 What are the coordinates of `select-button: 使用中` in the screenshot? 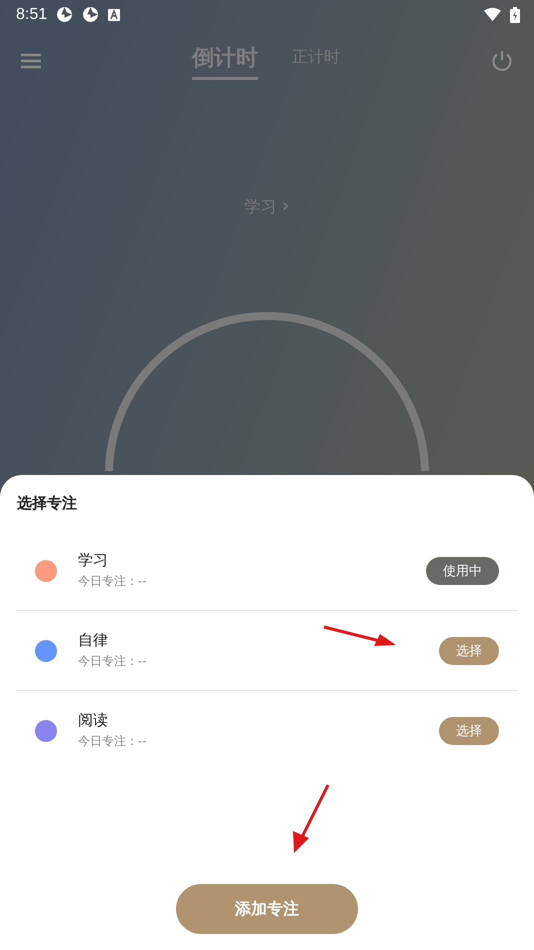 It's located at (462, 570).